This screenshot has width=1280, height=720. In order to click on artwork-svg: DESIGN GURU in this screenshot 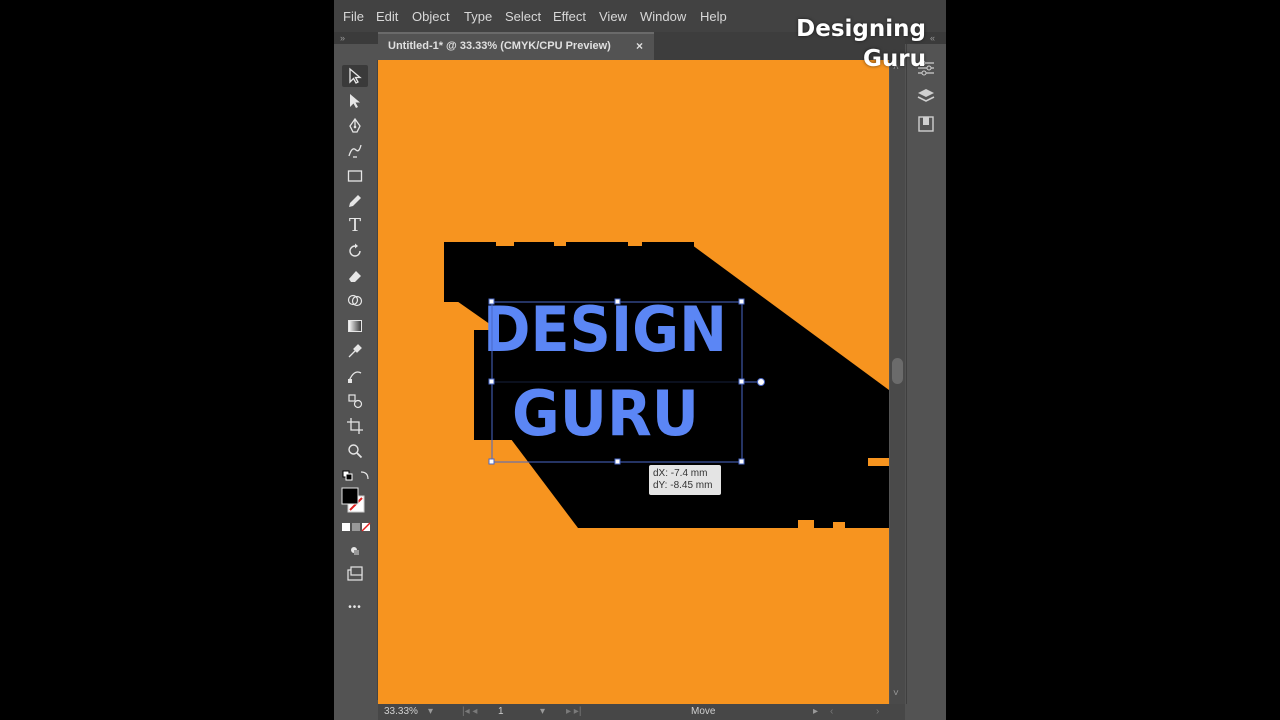, I will do `click(666, 384)`.